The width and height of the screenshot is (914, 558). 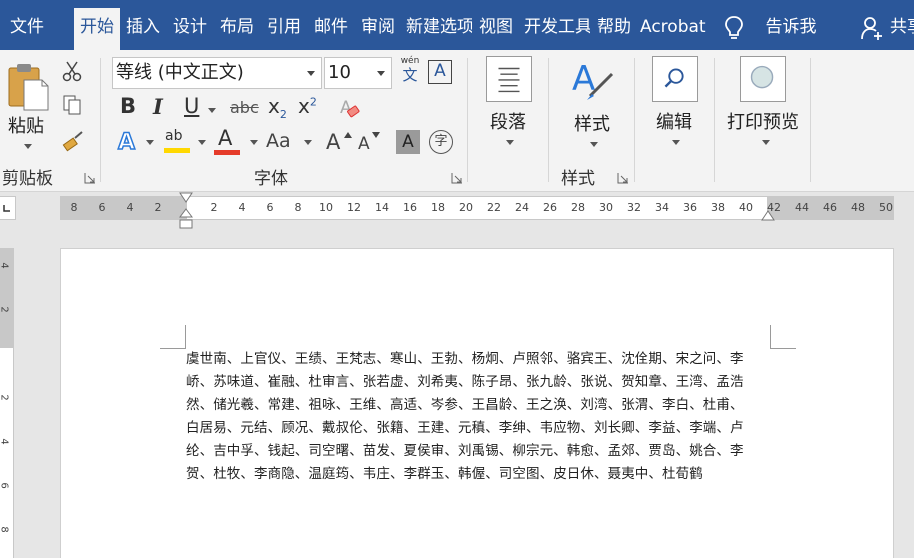 I want to click on print-preview-label: 打印预览, so click(x=763, y=121).